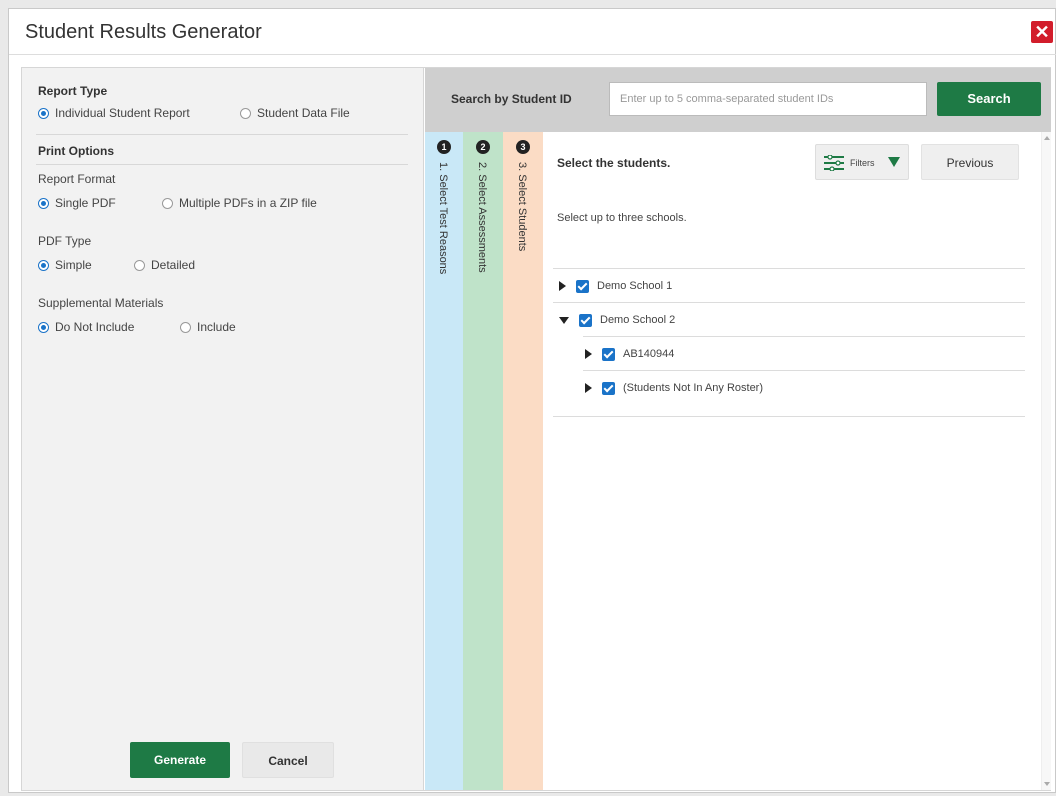 This screenshot has height=796, width=1056. I want to click on radio-simple: Simple, so click(65, 265).